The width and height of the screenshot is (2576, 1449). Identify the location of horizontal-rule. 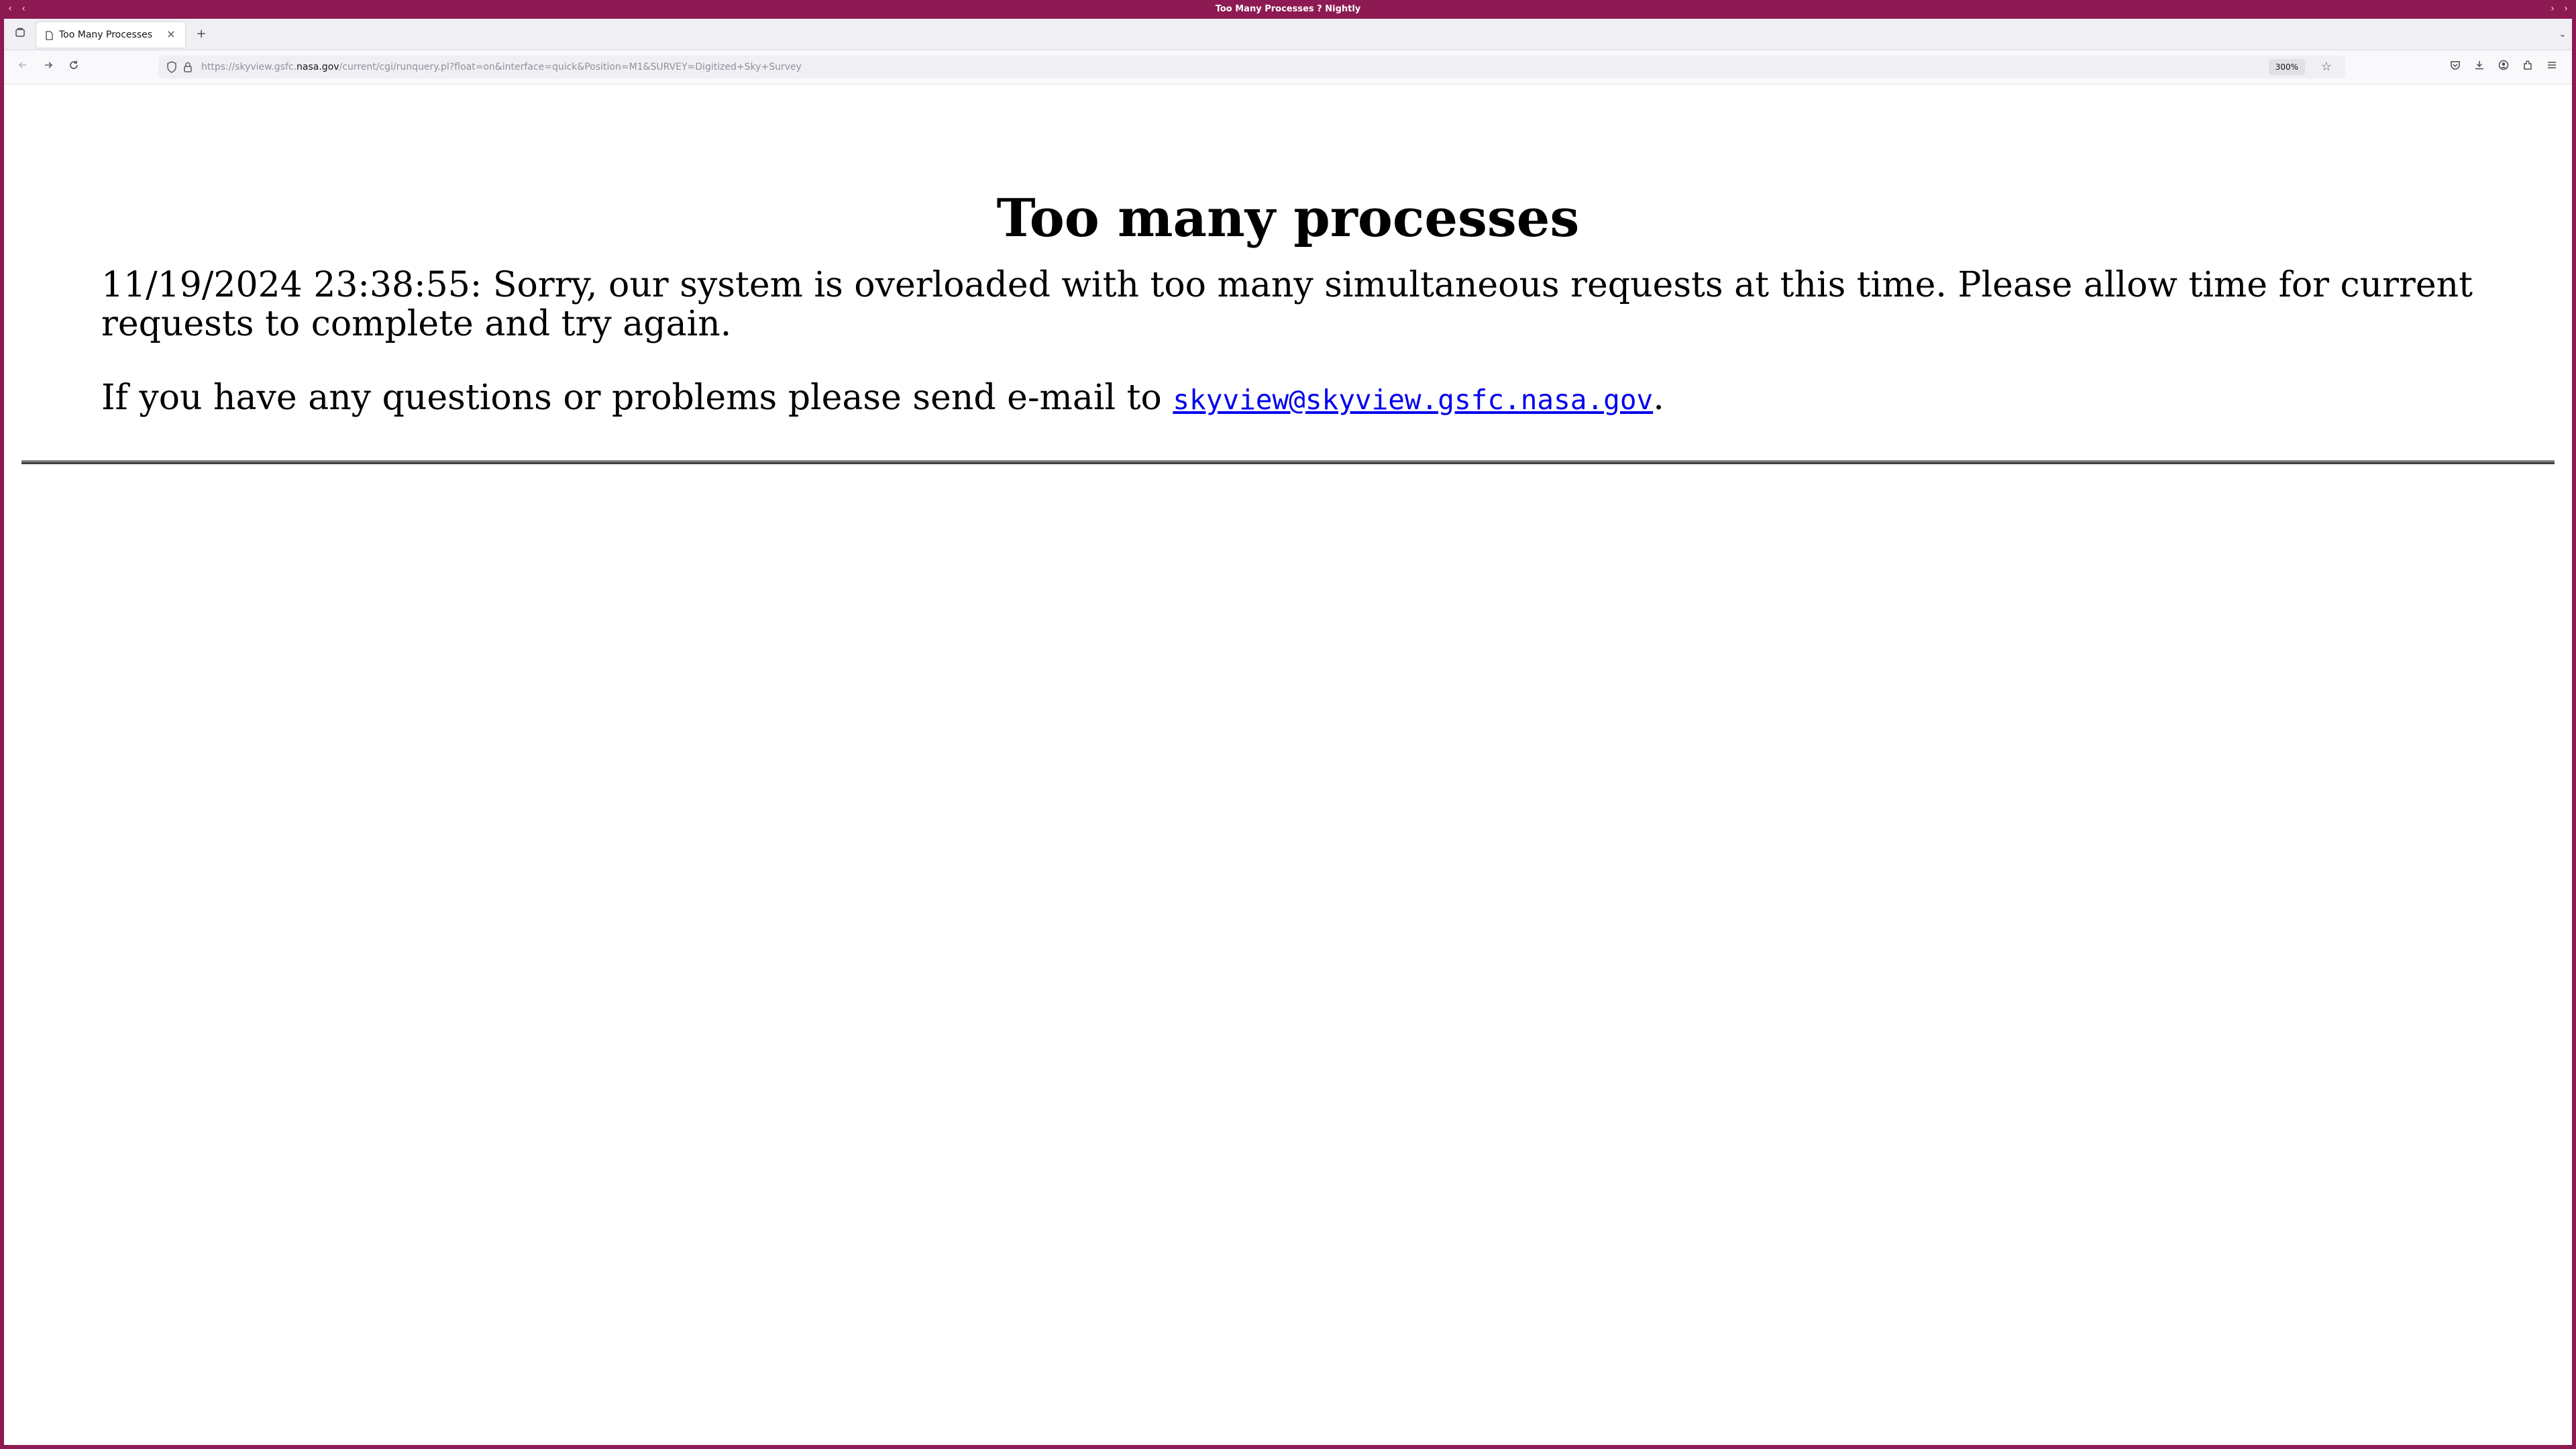
(1288, 462).